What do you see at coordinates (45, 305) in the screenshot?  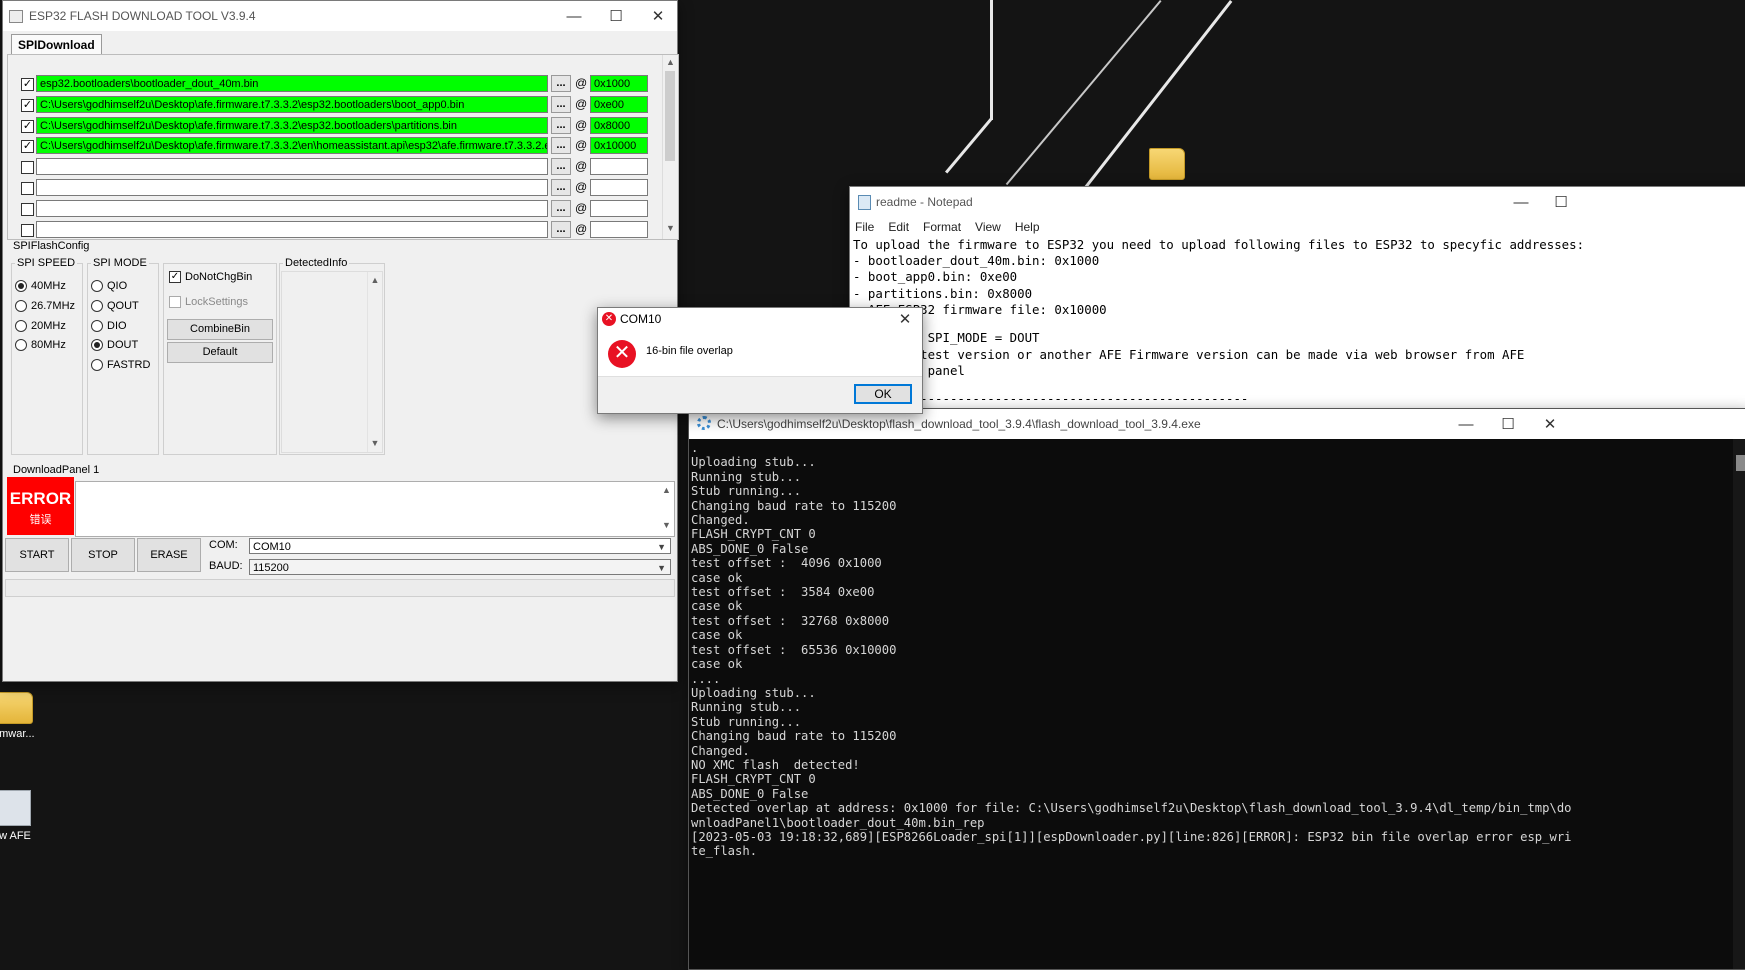 I see `spi-speed-radio: 26.7MHz` at bounding box center [45, 305].